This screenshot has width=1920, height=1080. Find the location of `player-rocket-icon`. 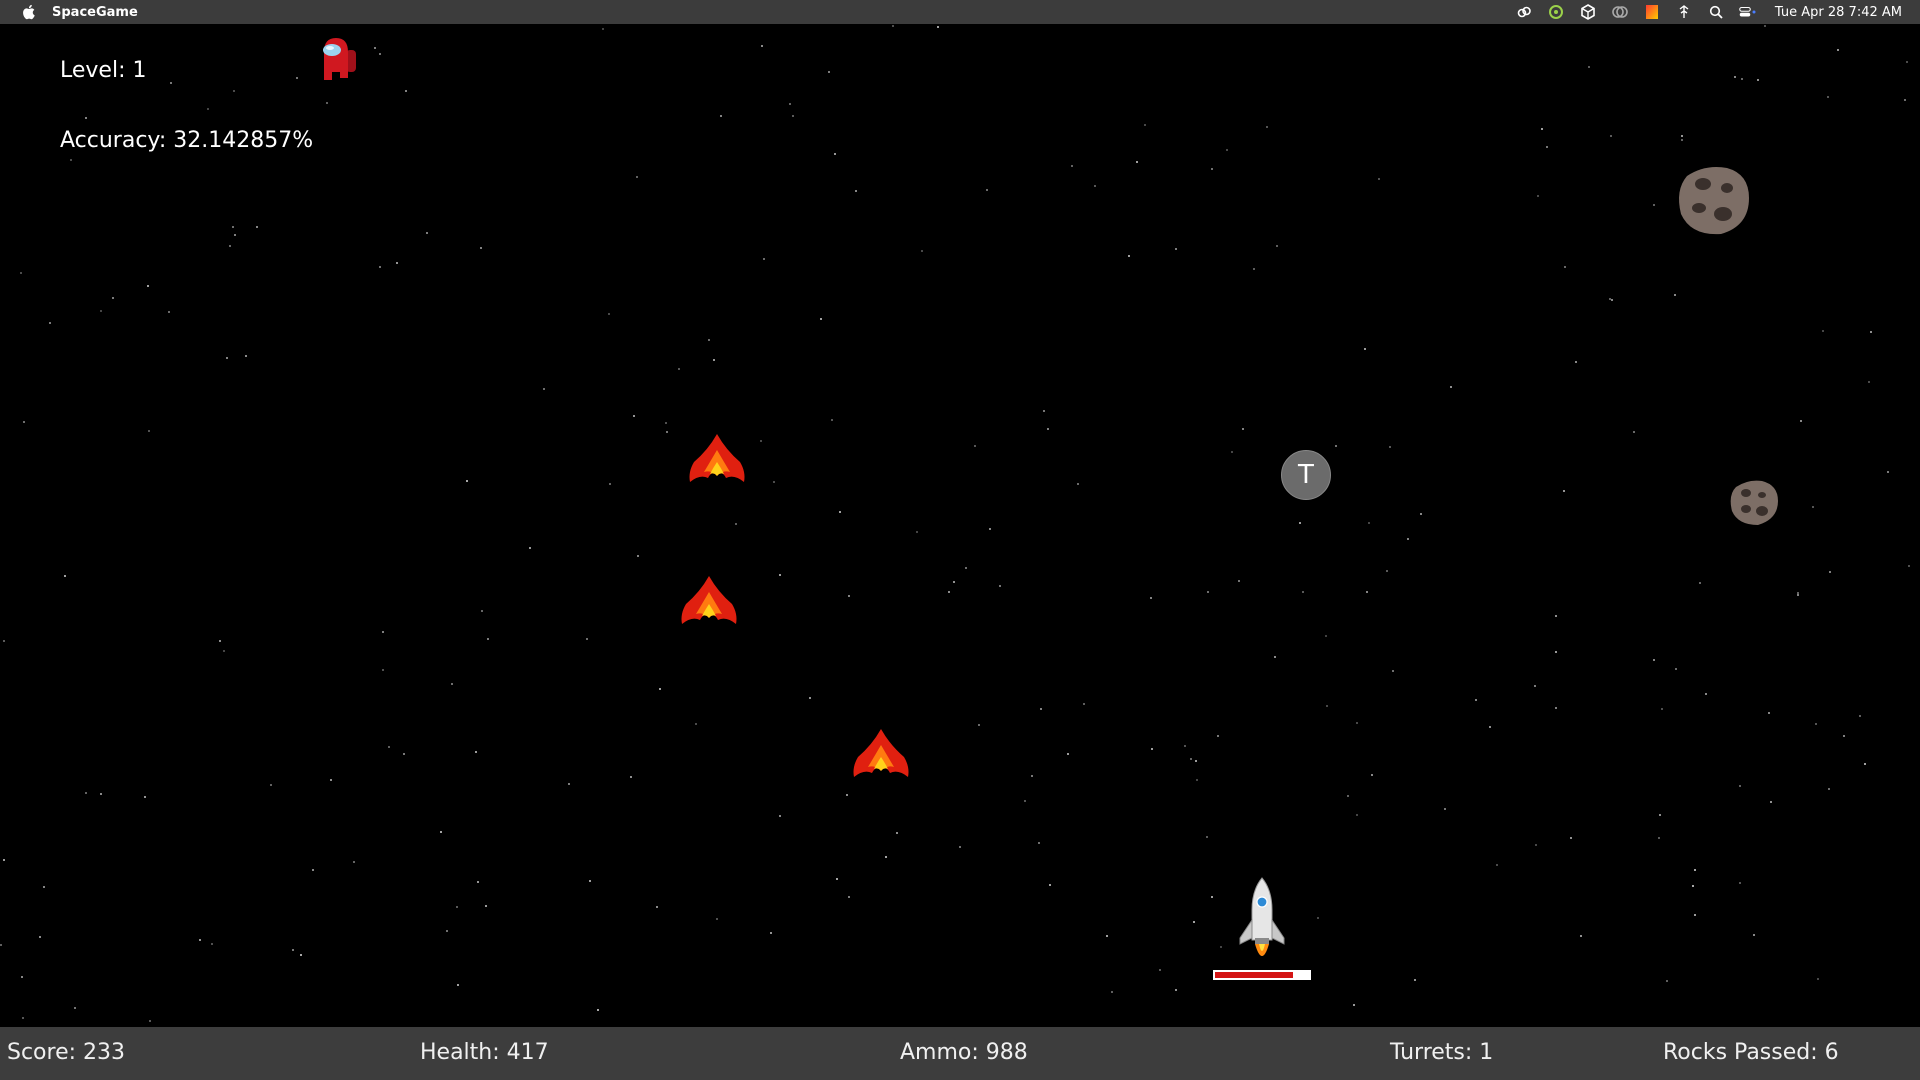

player-rocket-icon is located at coordinates (1262, 916).